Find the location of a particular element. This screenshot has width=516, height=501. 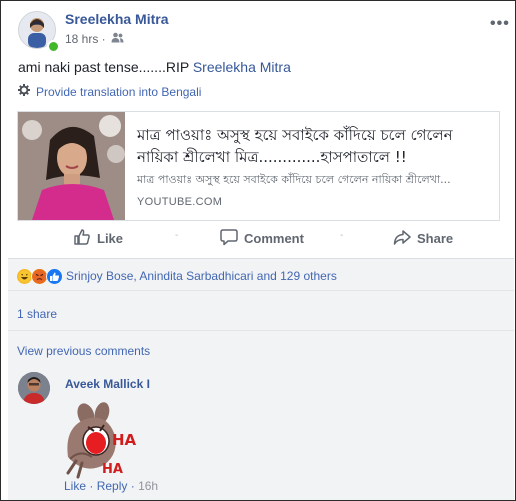

share-label: Share is located at coordinates (435, 238).